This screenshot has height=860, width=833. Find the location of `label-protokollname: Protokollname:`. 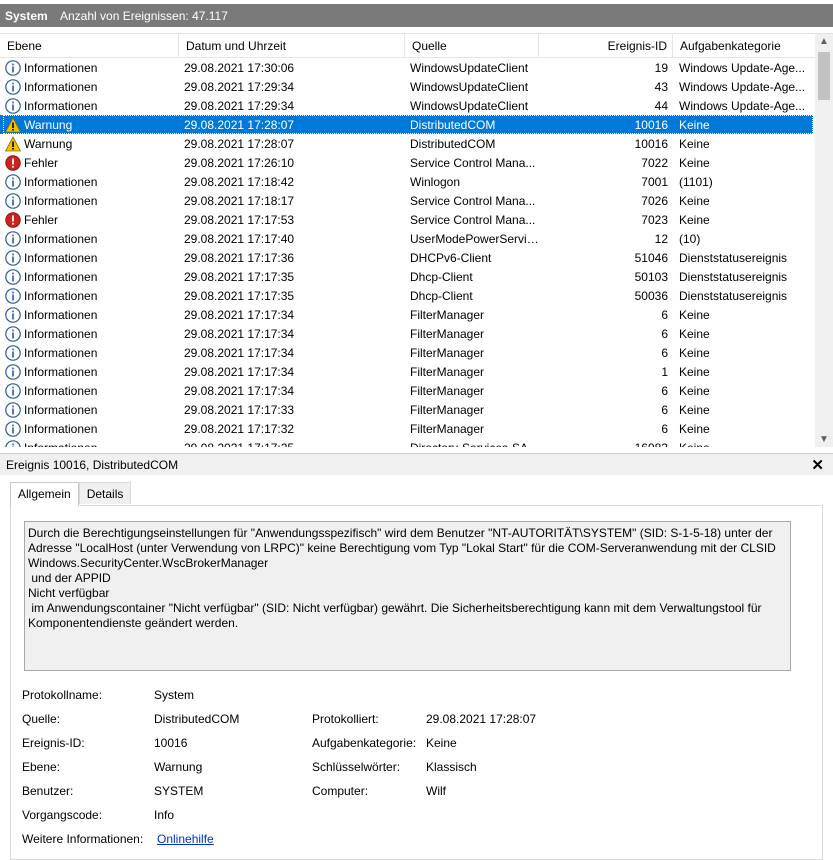

label-protokollname: Protokollname: is located at coordinates (62, 695).